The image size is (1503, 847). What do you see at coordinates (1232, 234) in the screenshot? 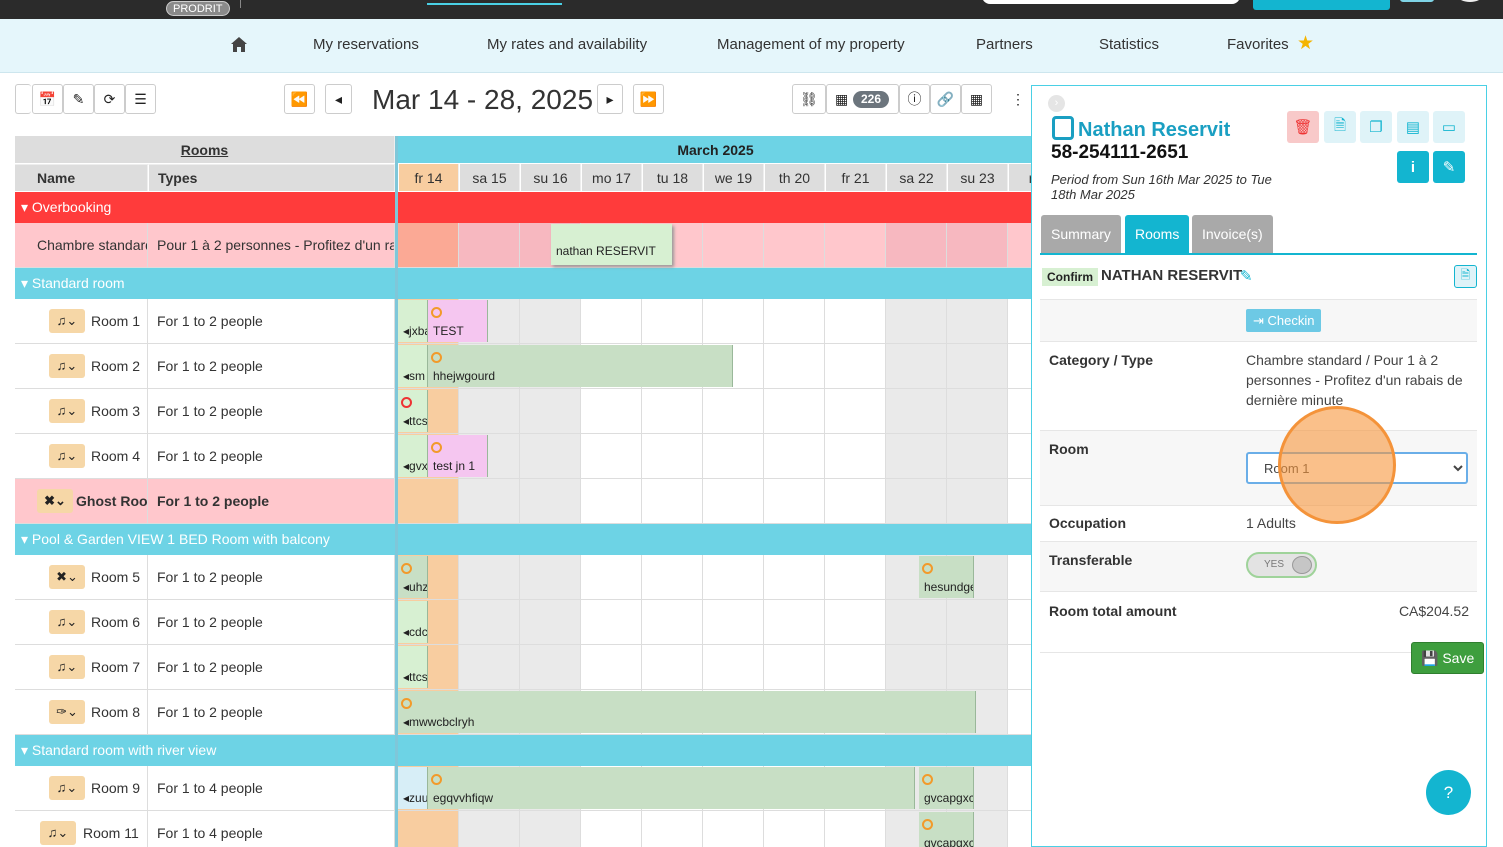
I see `tab-invoices: Invoice(s)` at bounding box center [1232, 234].